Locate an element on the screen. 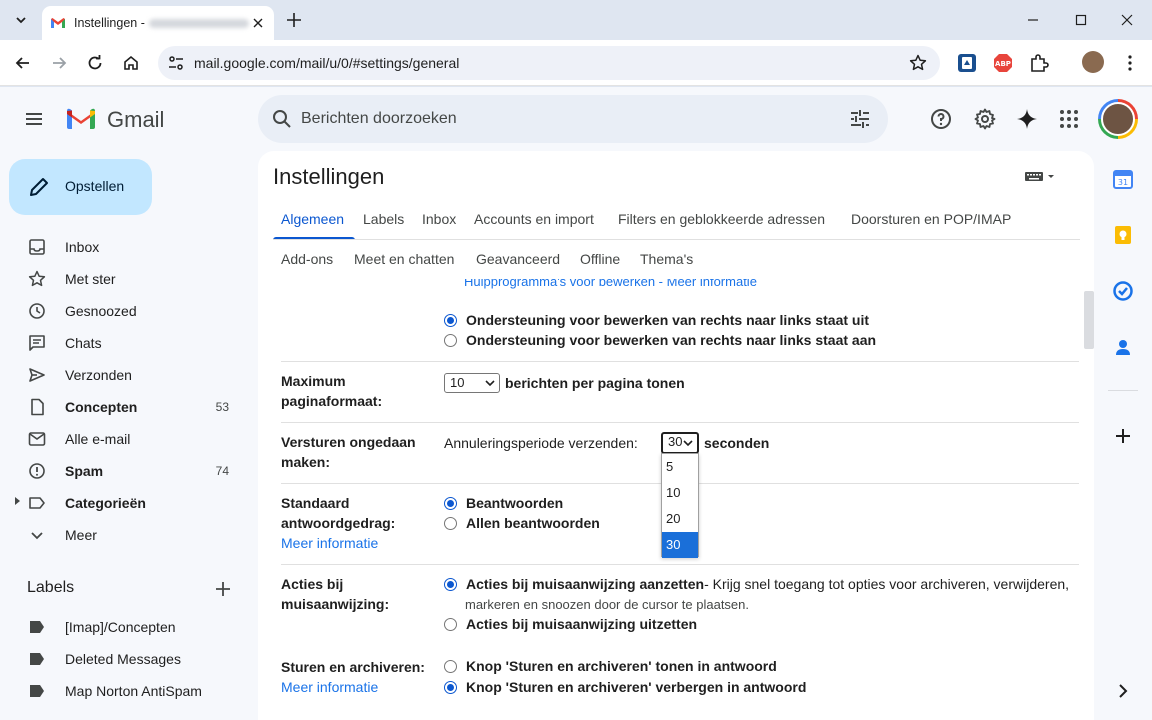 This screenshot has width=1152, height=720. bookmark-star-icon is located at coordinates (918, 63).